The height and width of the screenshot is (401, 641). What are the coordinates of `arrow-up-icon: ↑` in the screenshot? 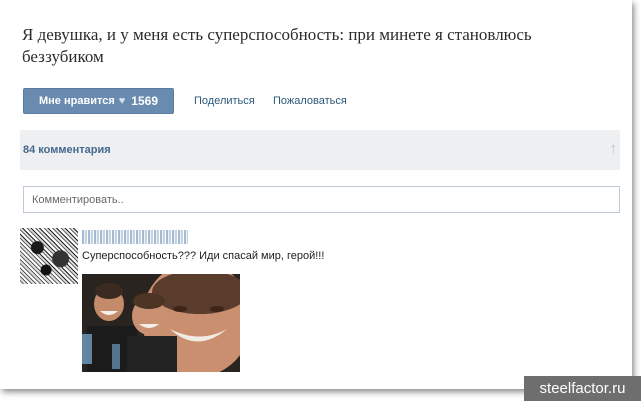 It's located at (614, 148).